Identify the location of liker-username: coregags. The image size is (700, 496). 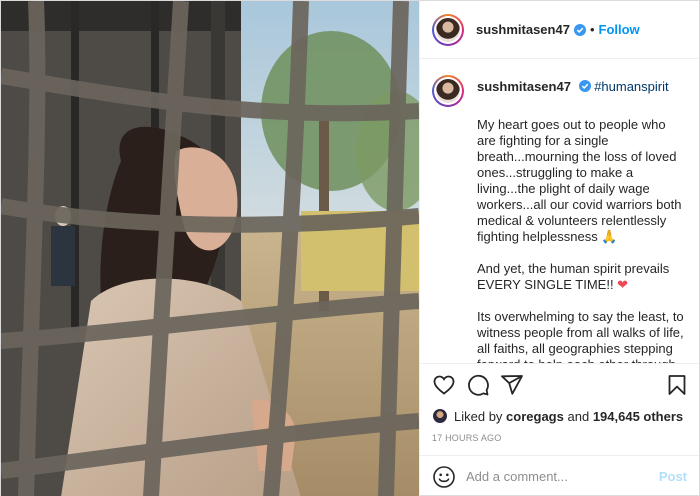
(535, 416).